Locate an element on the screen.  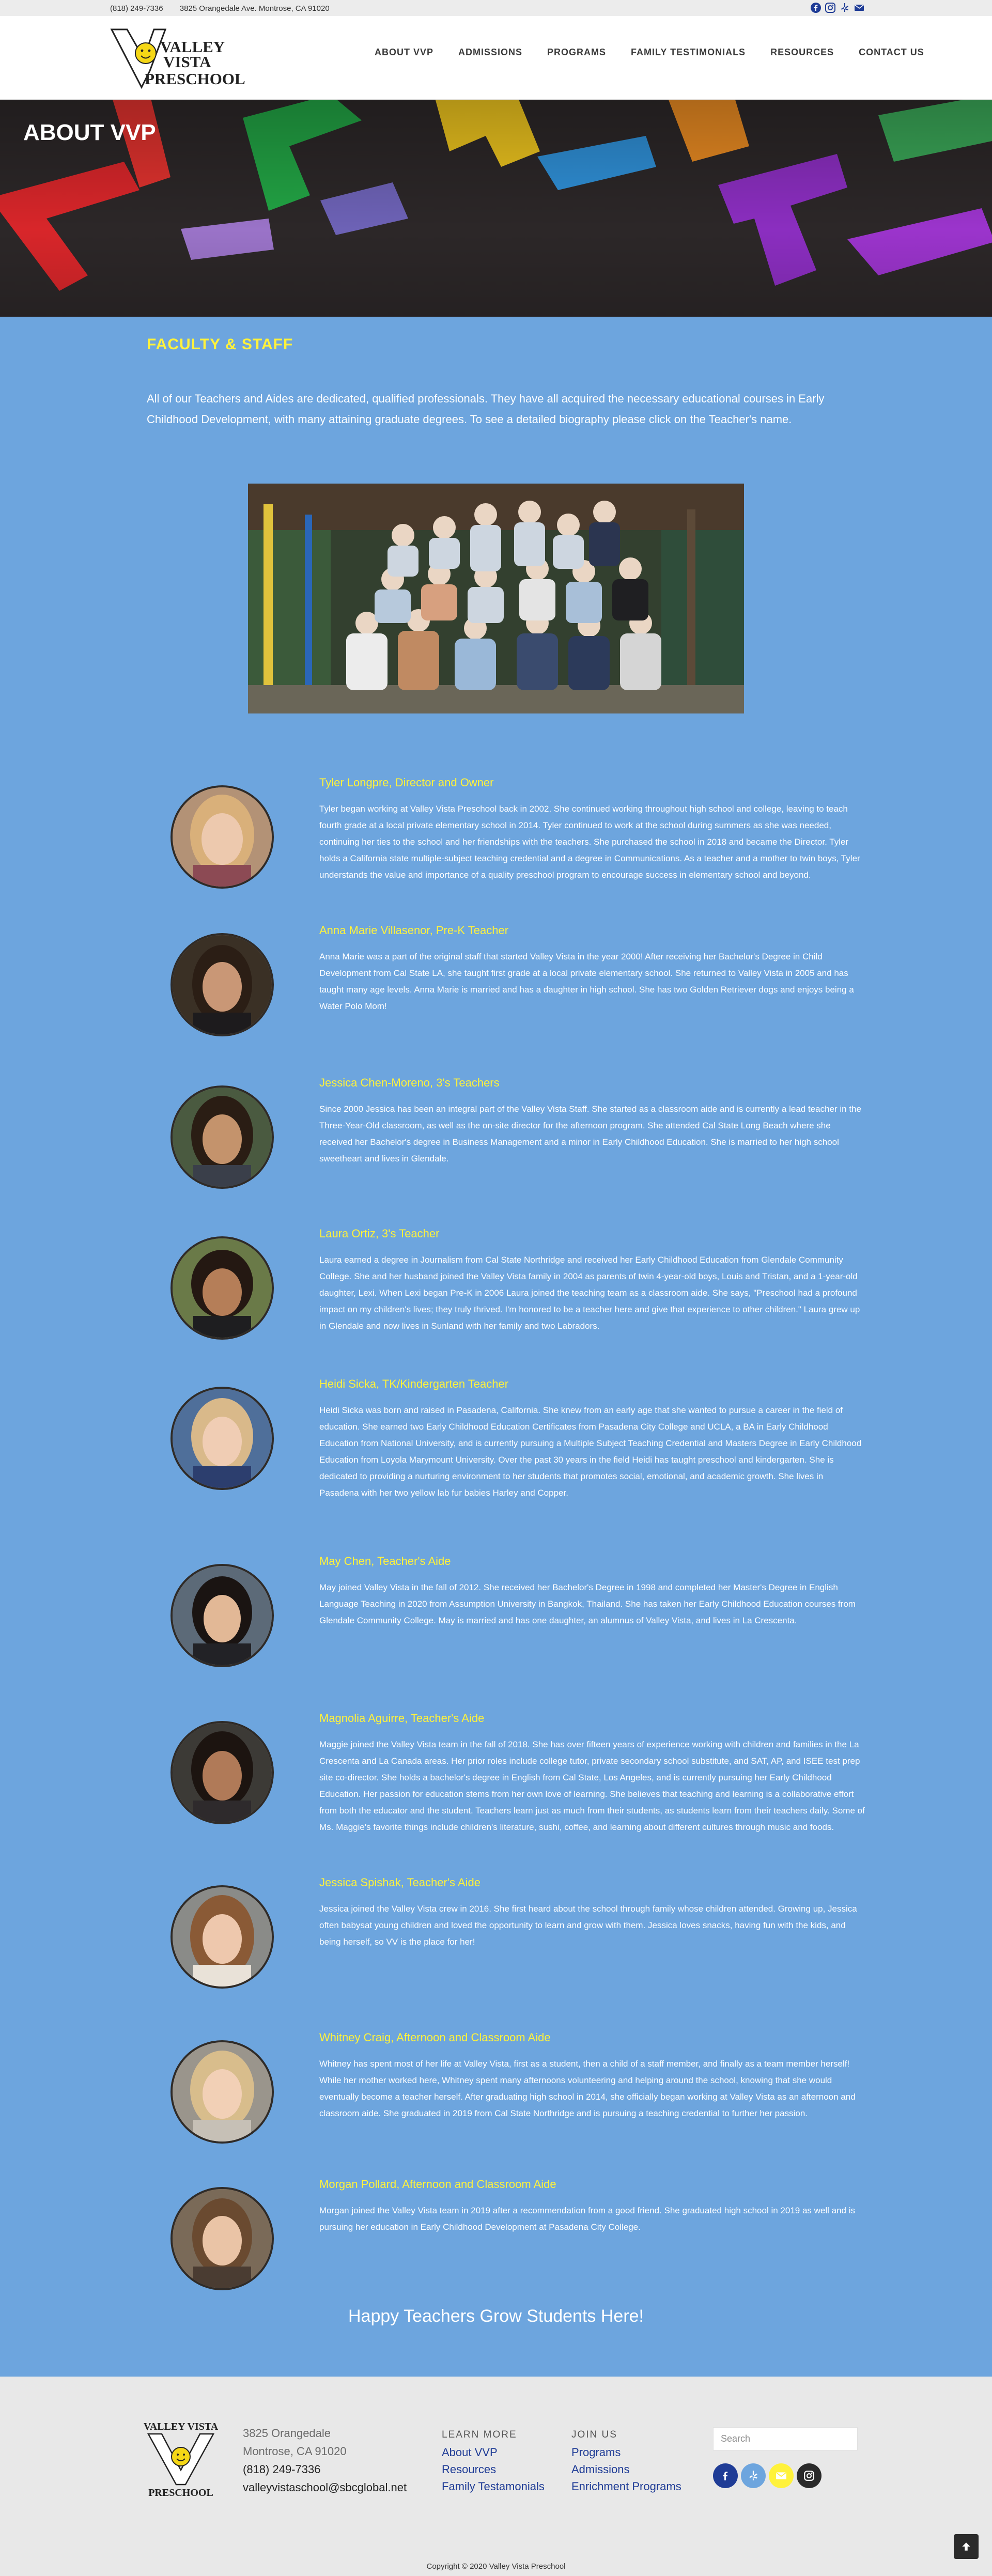
footer-social-links is located at coordinates (768, 2475).